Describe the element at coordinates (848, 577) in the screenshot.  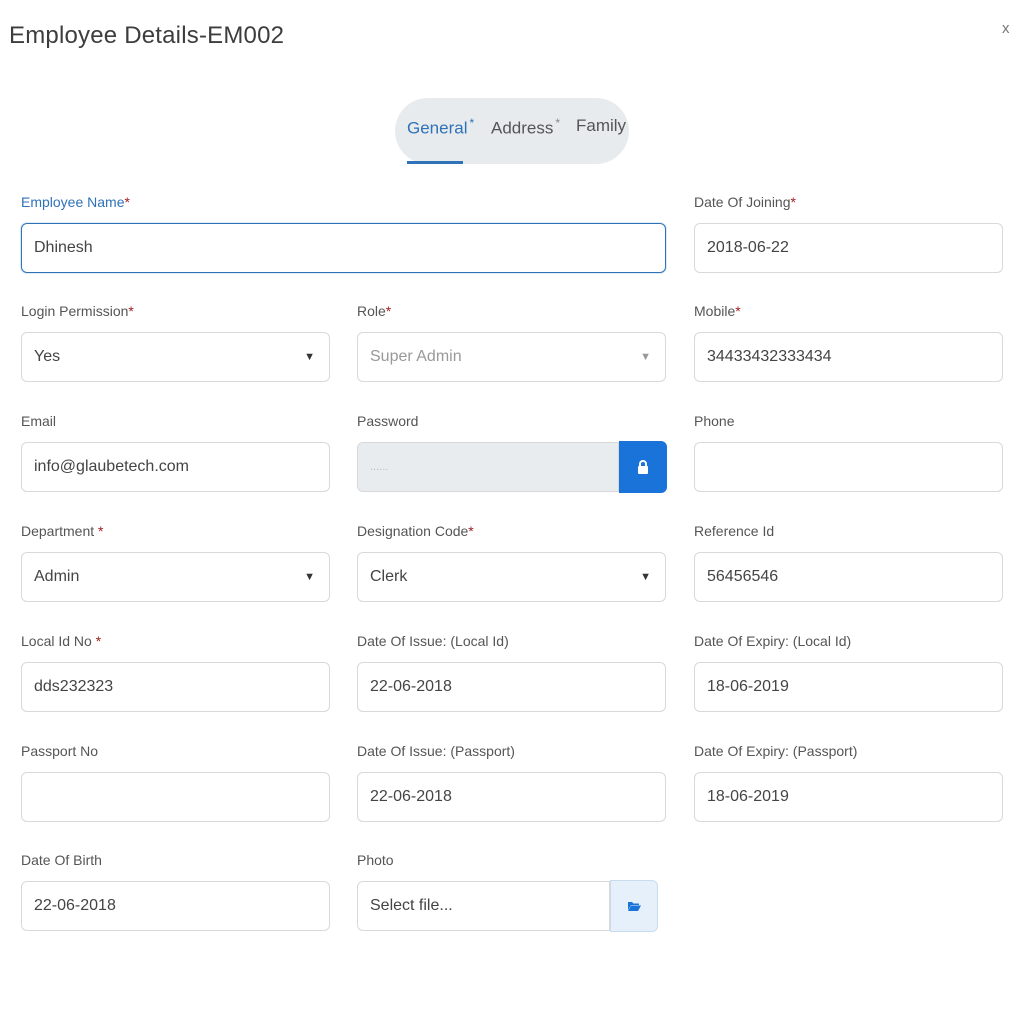
I see `reference-id-input: 56456546` at that location.